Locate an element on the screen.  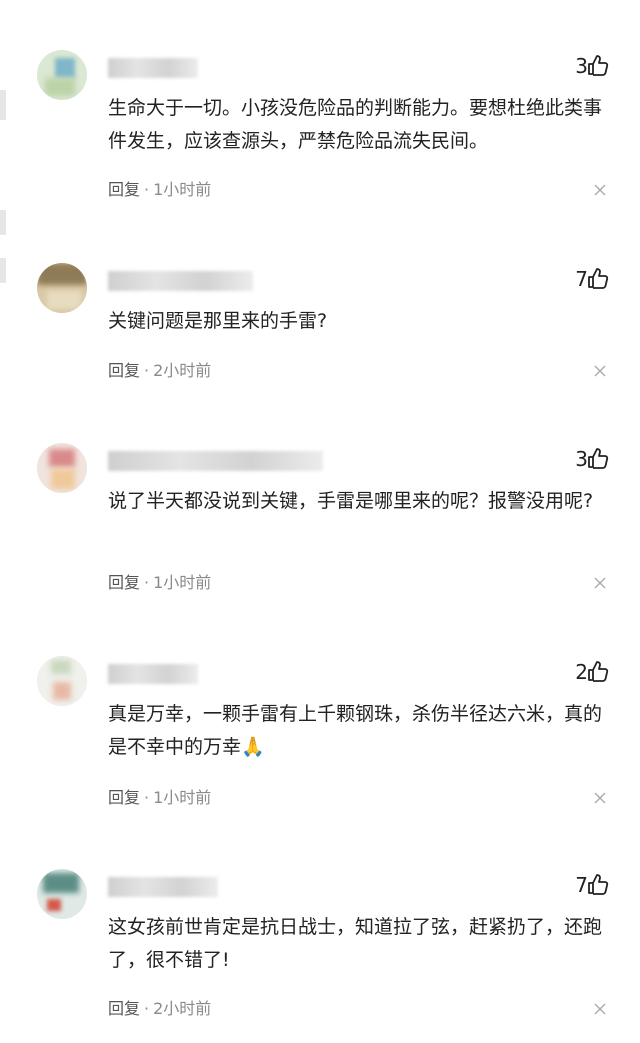
comment-item: 7 关键问题是那里来的手雷? 回复 · 2小时前 is located at coordinates (320, 328).